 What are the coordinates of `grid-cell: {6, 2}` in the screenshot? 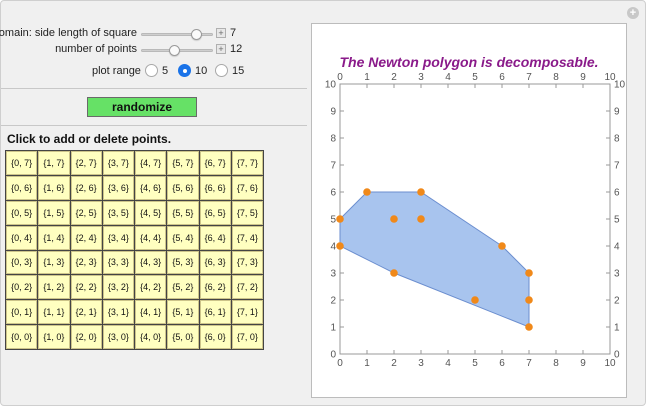 It's located at (215, 287).